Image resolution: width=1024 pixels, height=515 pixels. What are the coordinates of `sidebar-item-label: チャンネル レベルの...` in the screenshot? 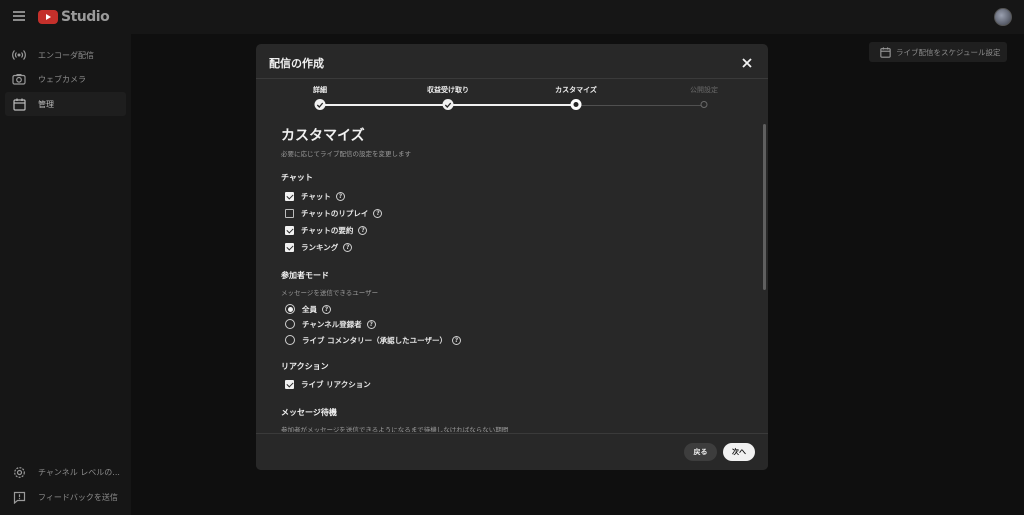 It's located at (79, 472).